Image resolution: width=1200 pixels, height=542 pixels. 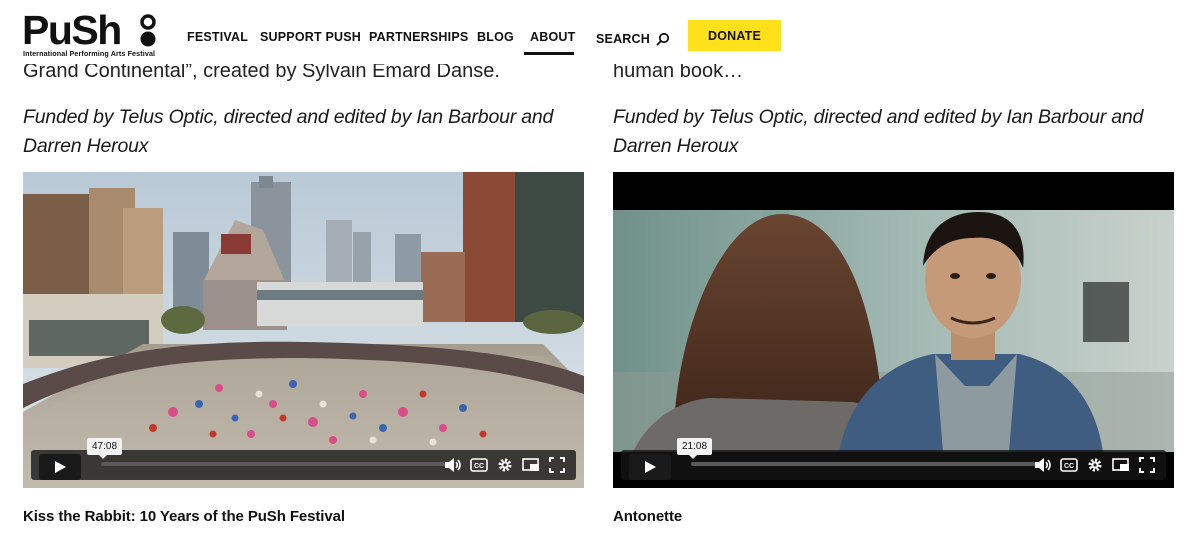 What do you see at coordinates (647, 516) in the screenshot?
I see `video-title: Antonette` at bounding box center [647, 516].